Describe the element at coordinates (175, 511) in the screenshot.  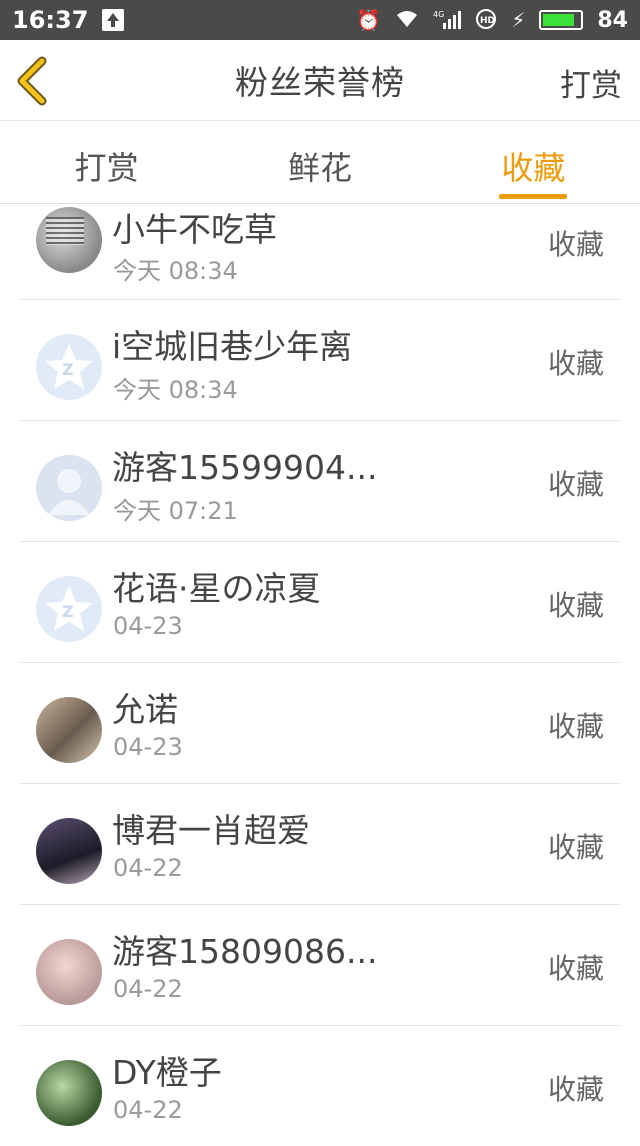
I see `fan-time: 今天 07:21` at that location.